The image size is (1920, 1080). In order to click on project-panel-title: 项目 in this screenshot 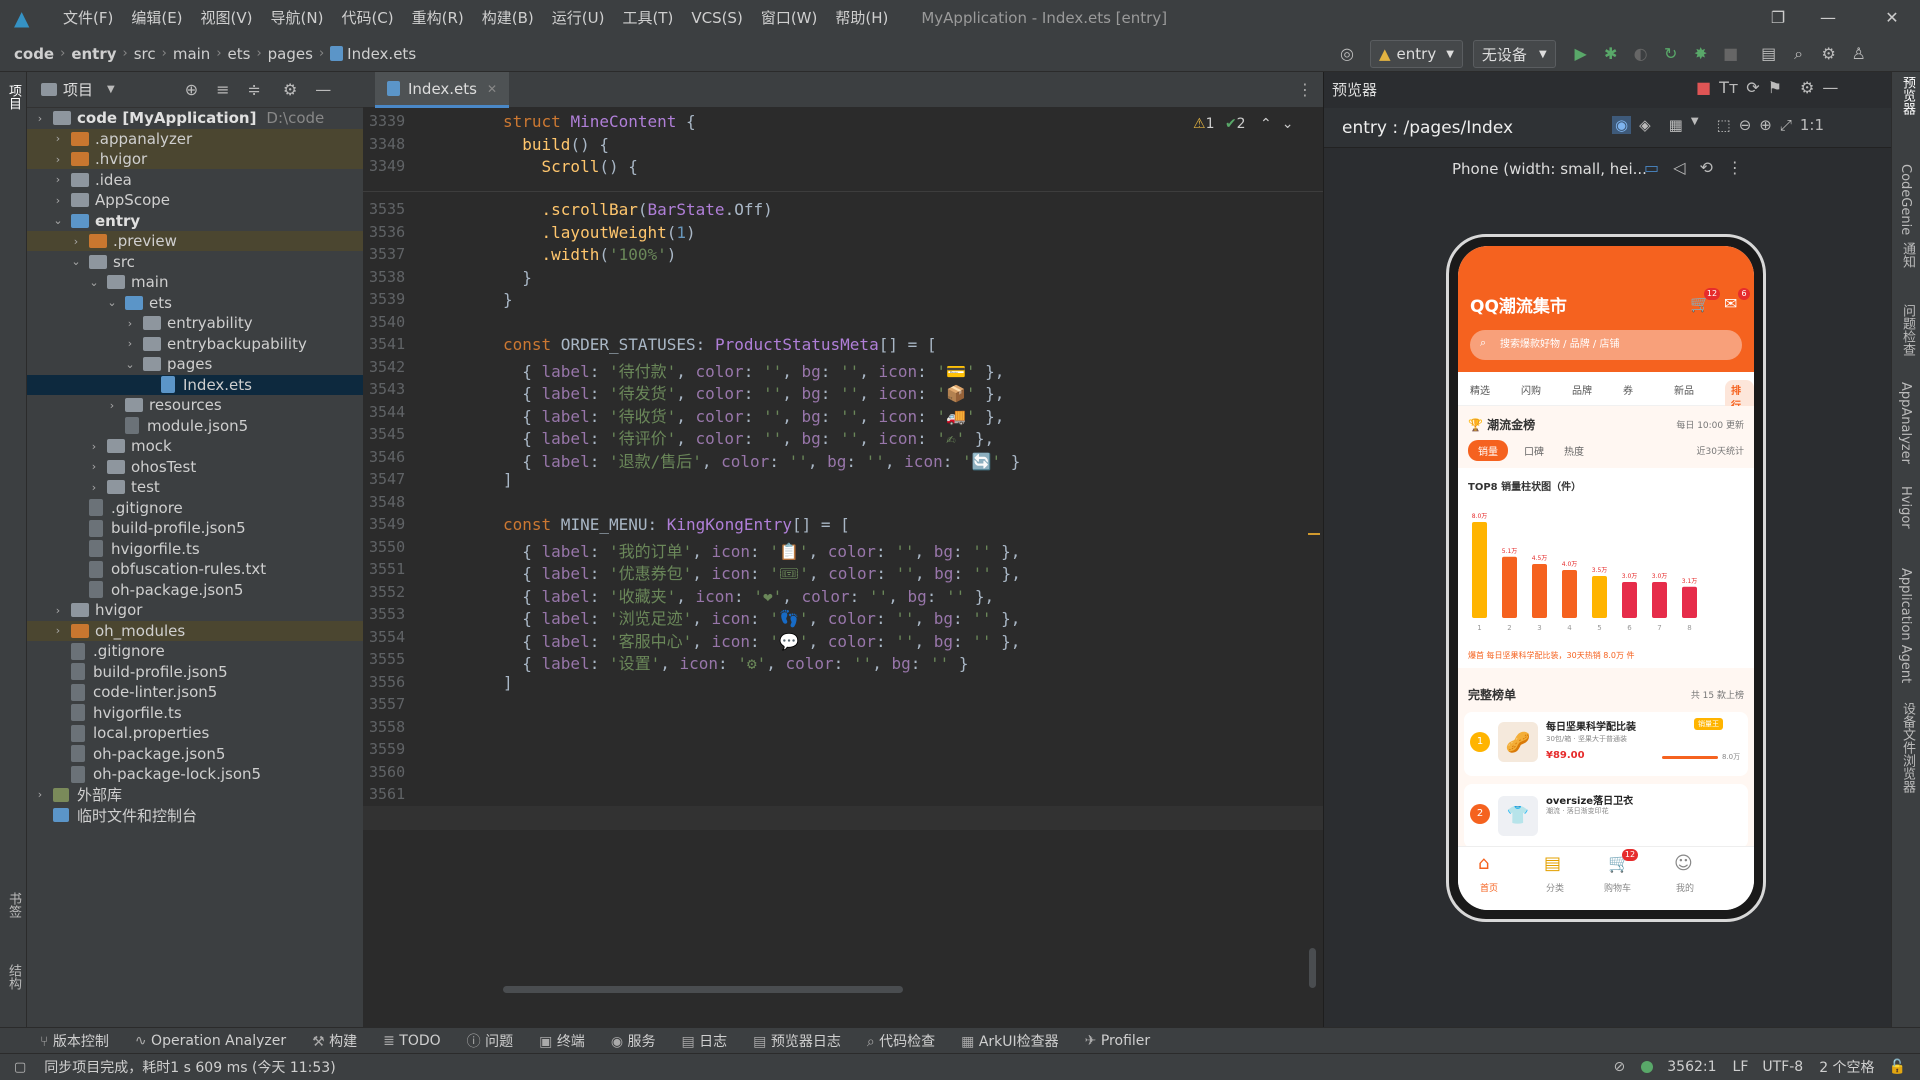, I will do `click(78, 89)`.